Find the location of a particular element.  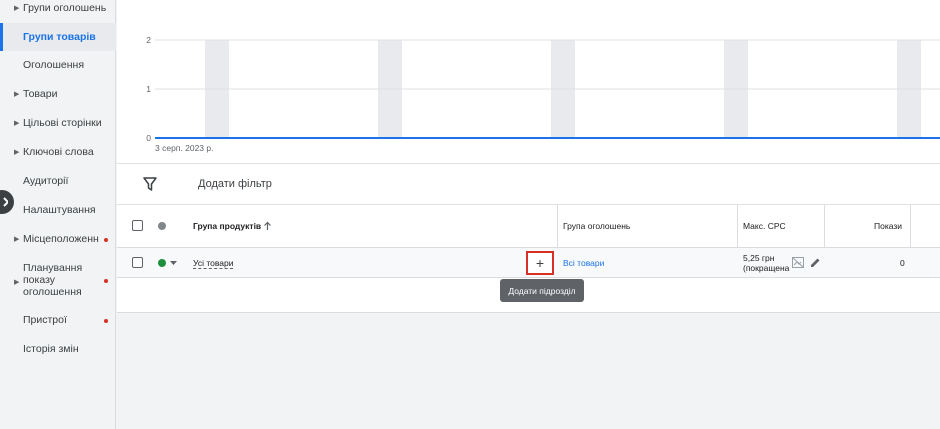

column-header-ad-group: Група оголошень is located at coordinates (596, 226).